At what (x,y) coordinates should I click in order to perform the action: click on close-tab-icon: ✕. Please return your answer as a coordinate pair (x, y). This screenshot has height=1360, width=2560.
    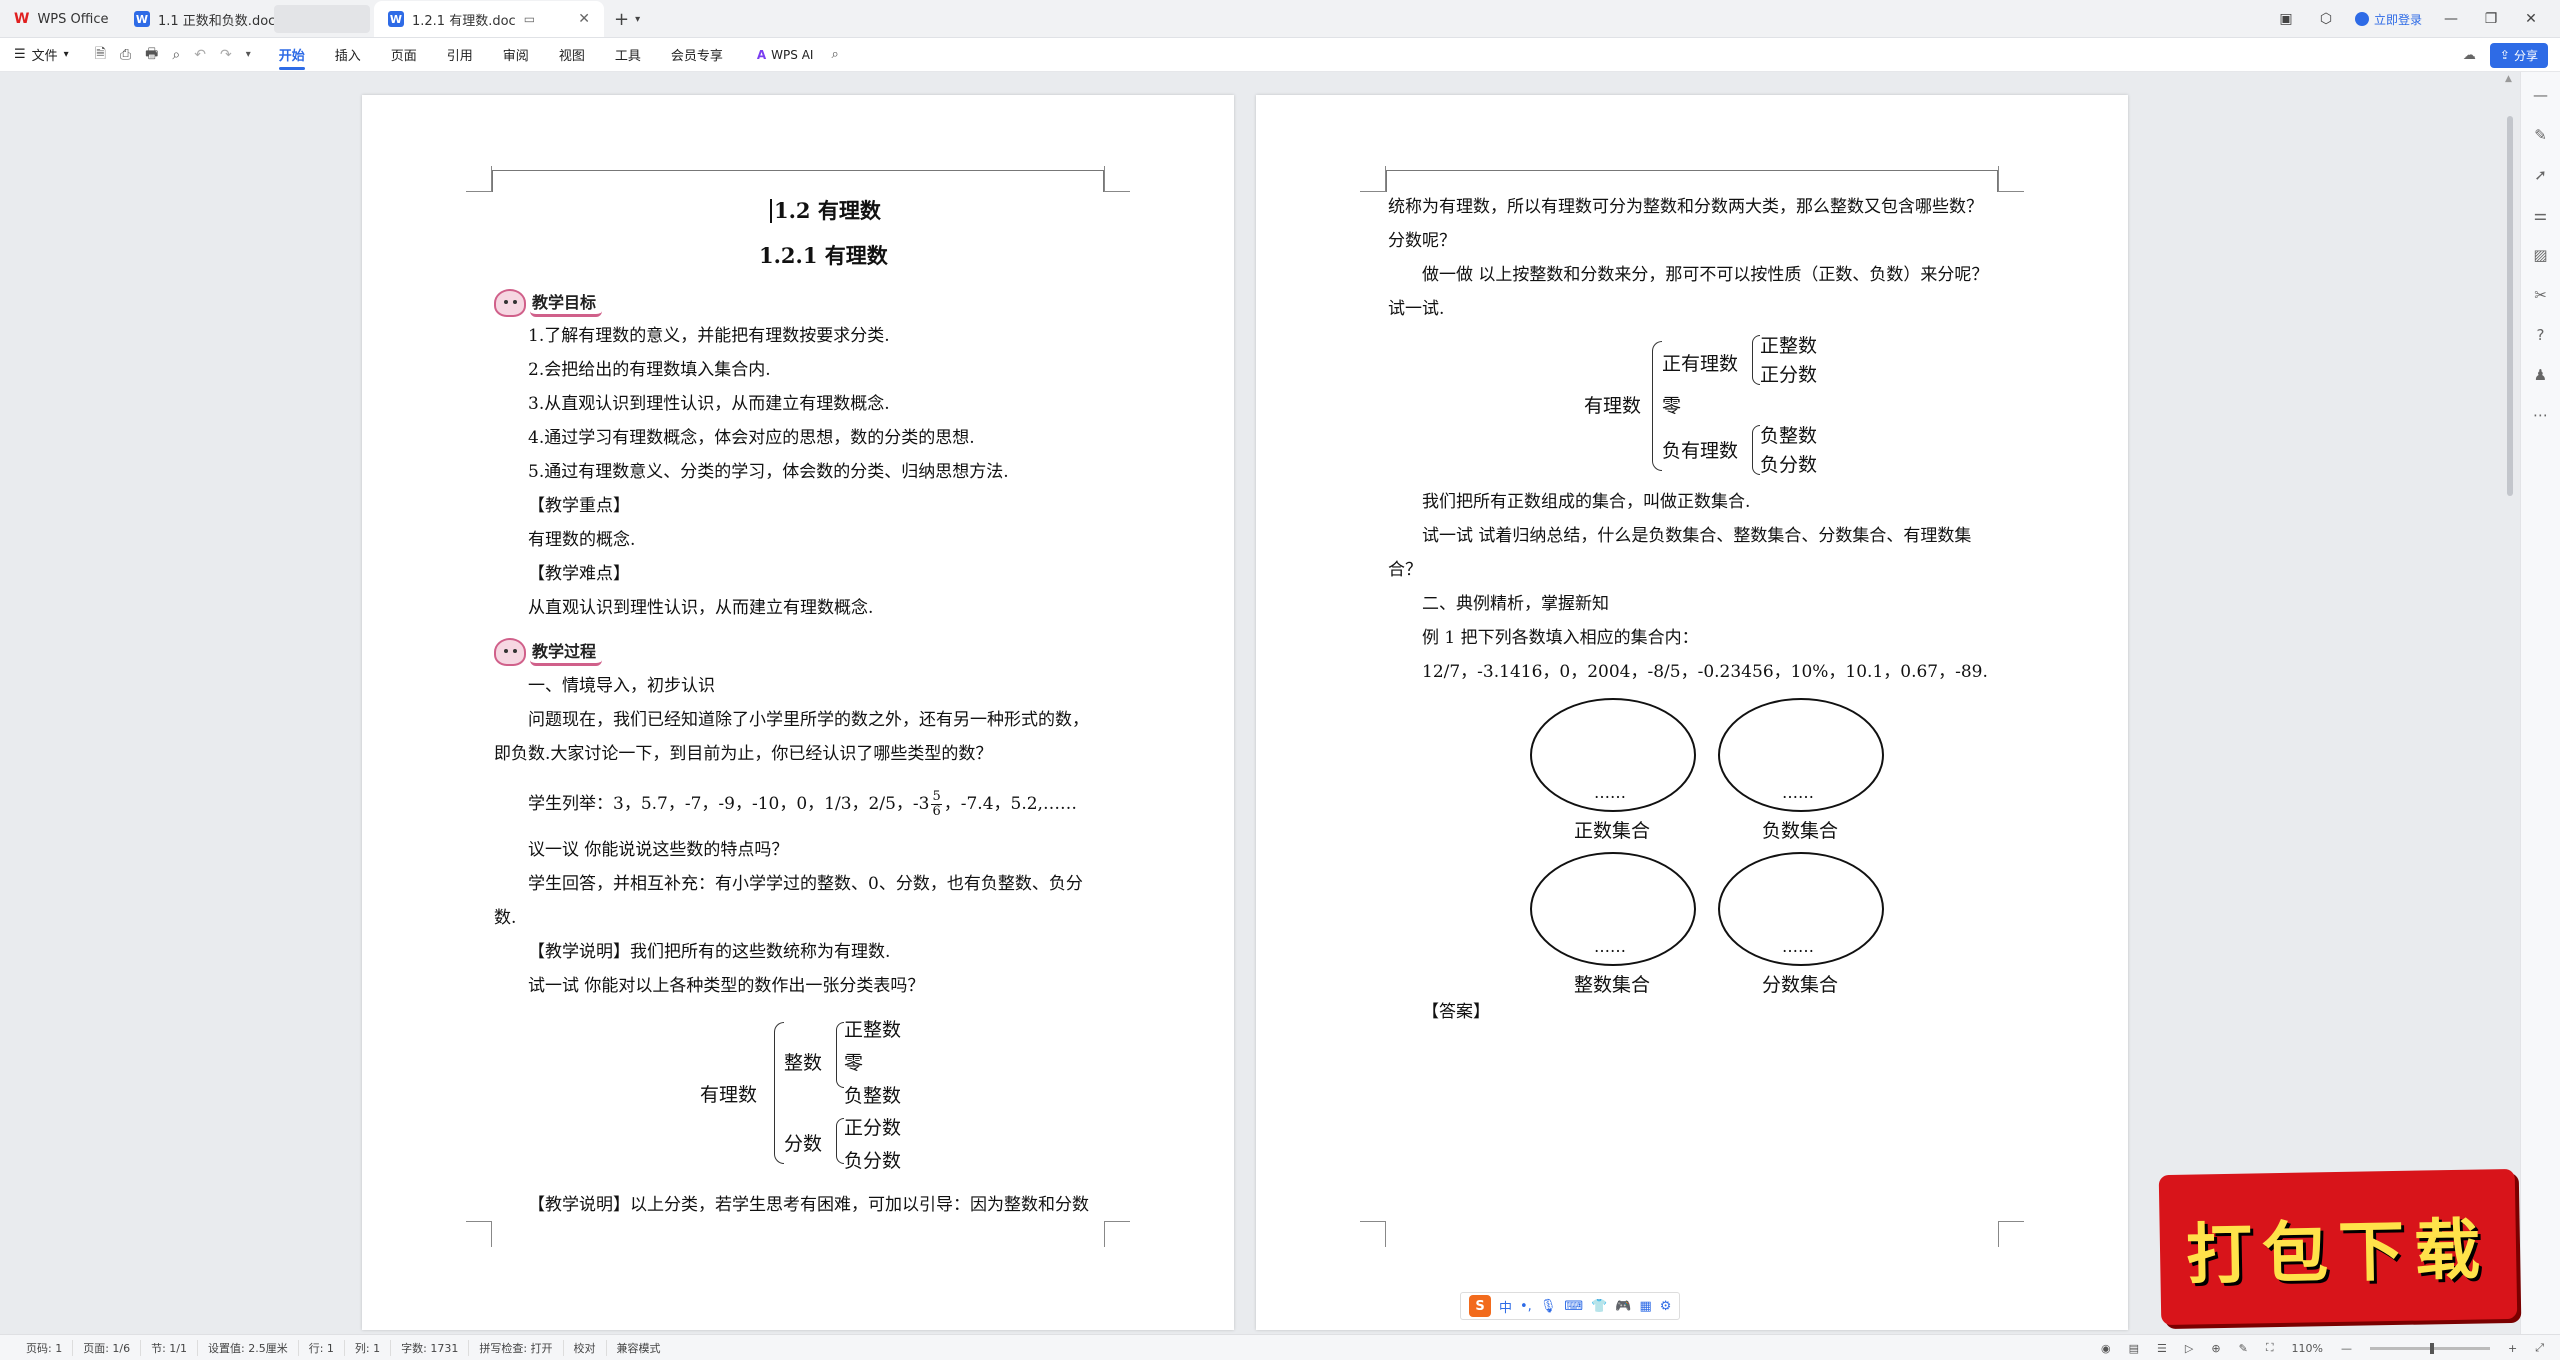
    Looking at the image, I should click on (584, 19).